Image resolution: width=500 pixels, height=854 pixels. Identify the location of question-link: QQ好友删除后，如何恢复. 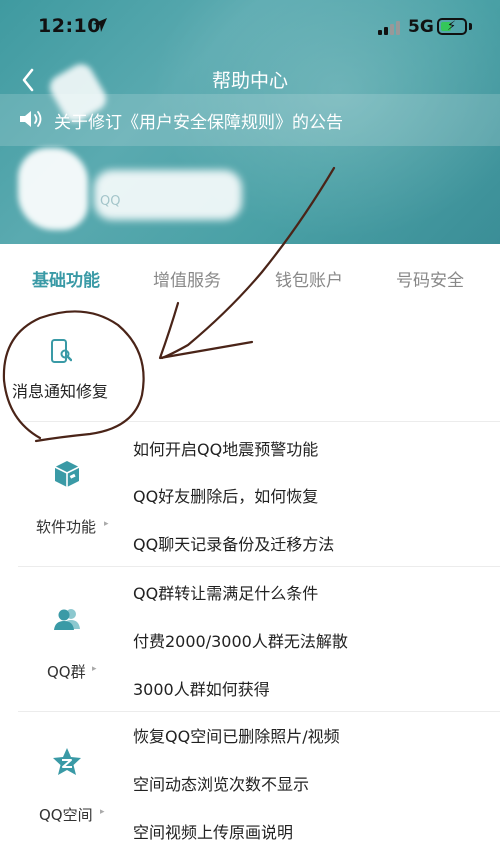
(225, 495).